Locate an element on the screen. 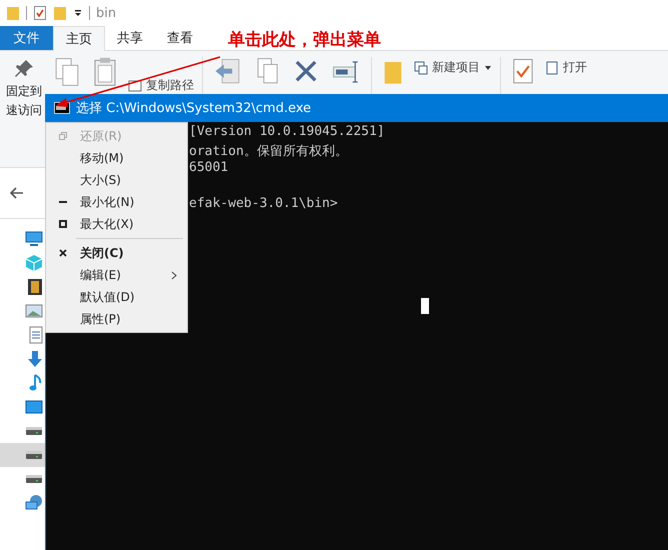 The height and width of the screenshot is (550, 668). back-arrow-icon is located at coordinates (17, 193).